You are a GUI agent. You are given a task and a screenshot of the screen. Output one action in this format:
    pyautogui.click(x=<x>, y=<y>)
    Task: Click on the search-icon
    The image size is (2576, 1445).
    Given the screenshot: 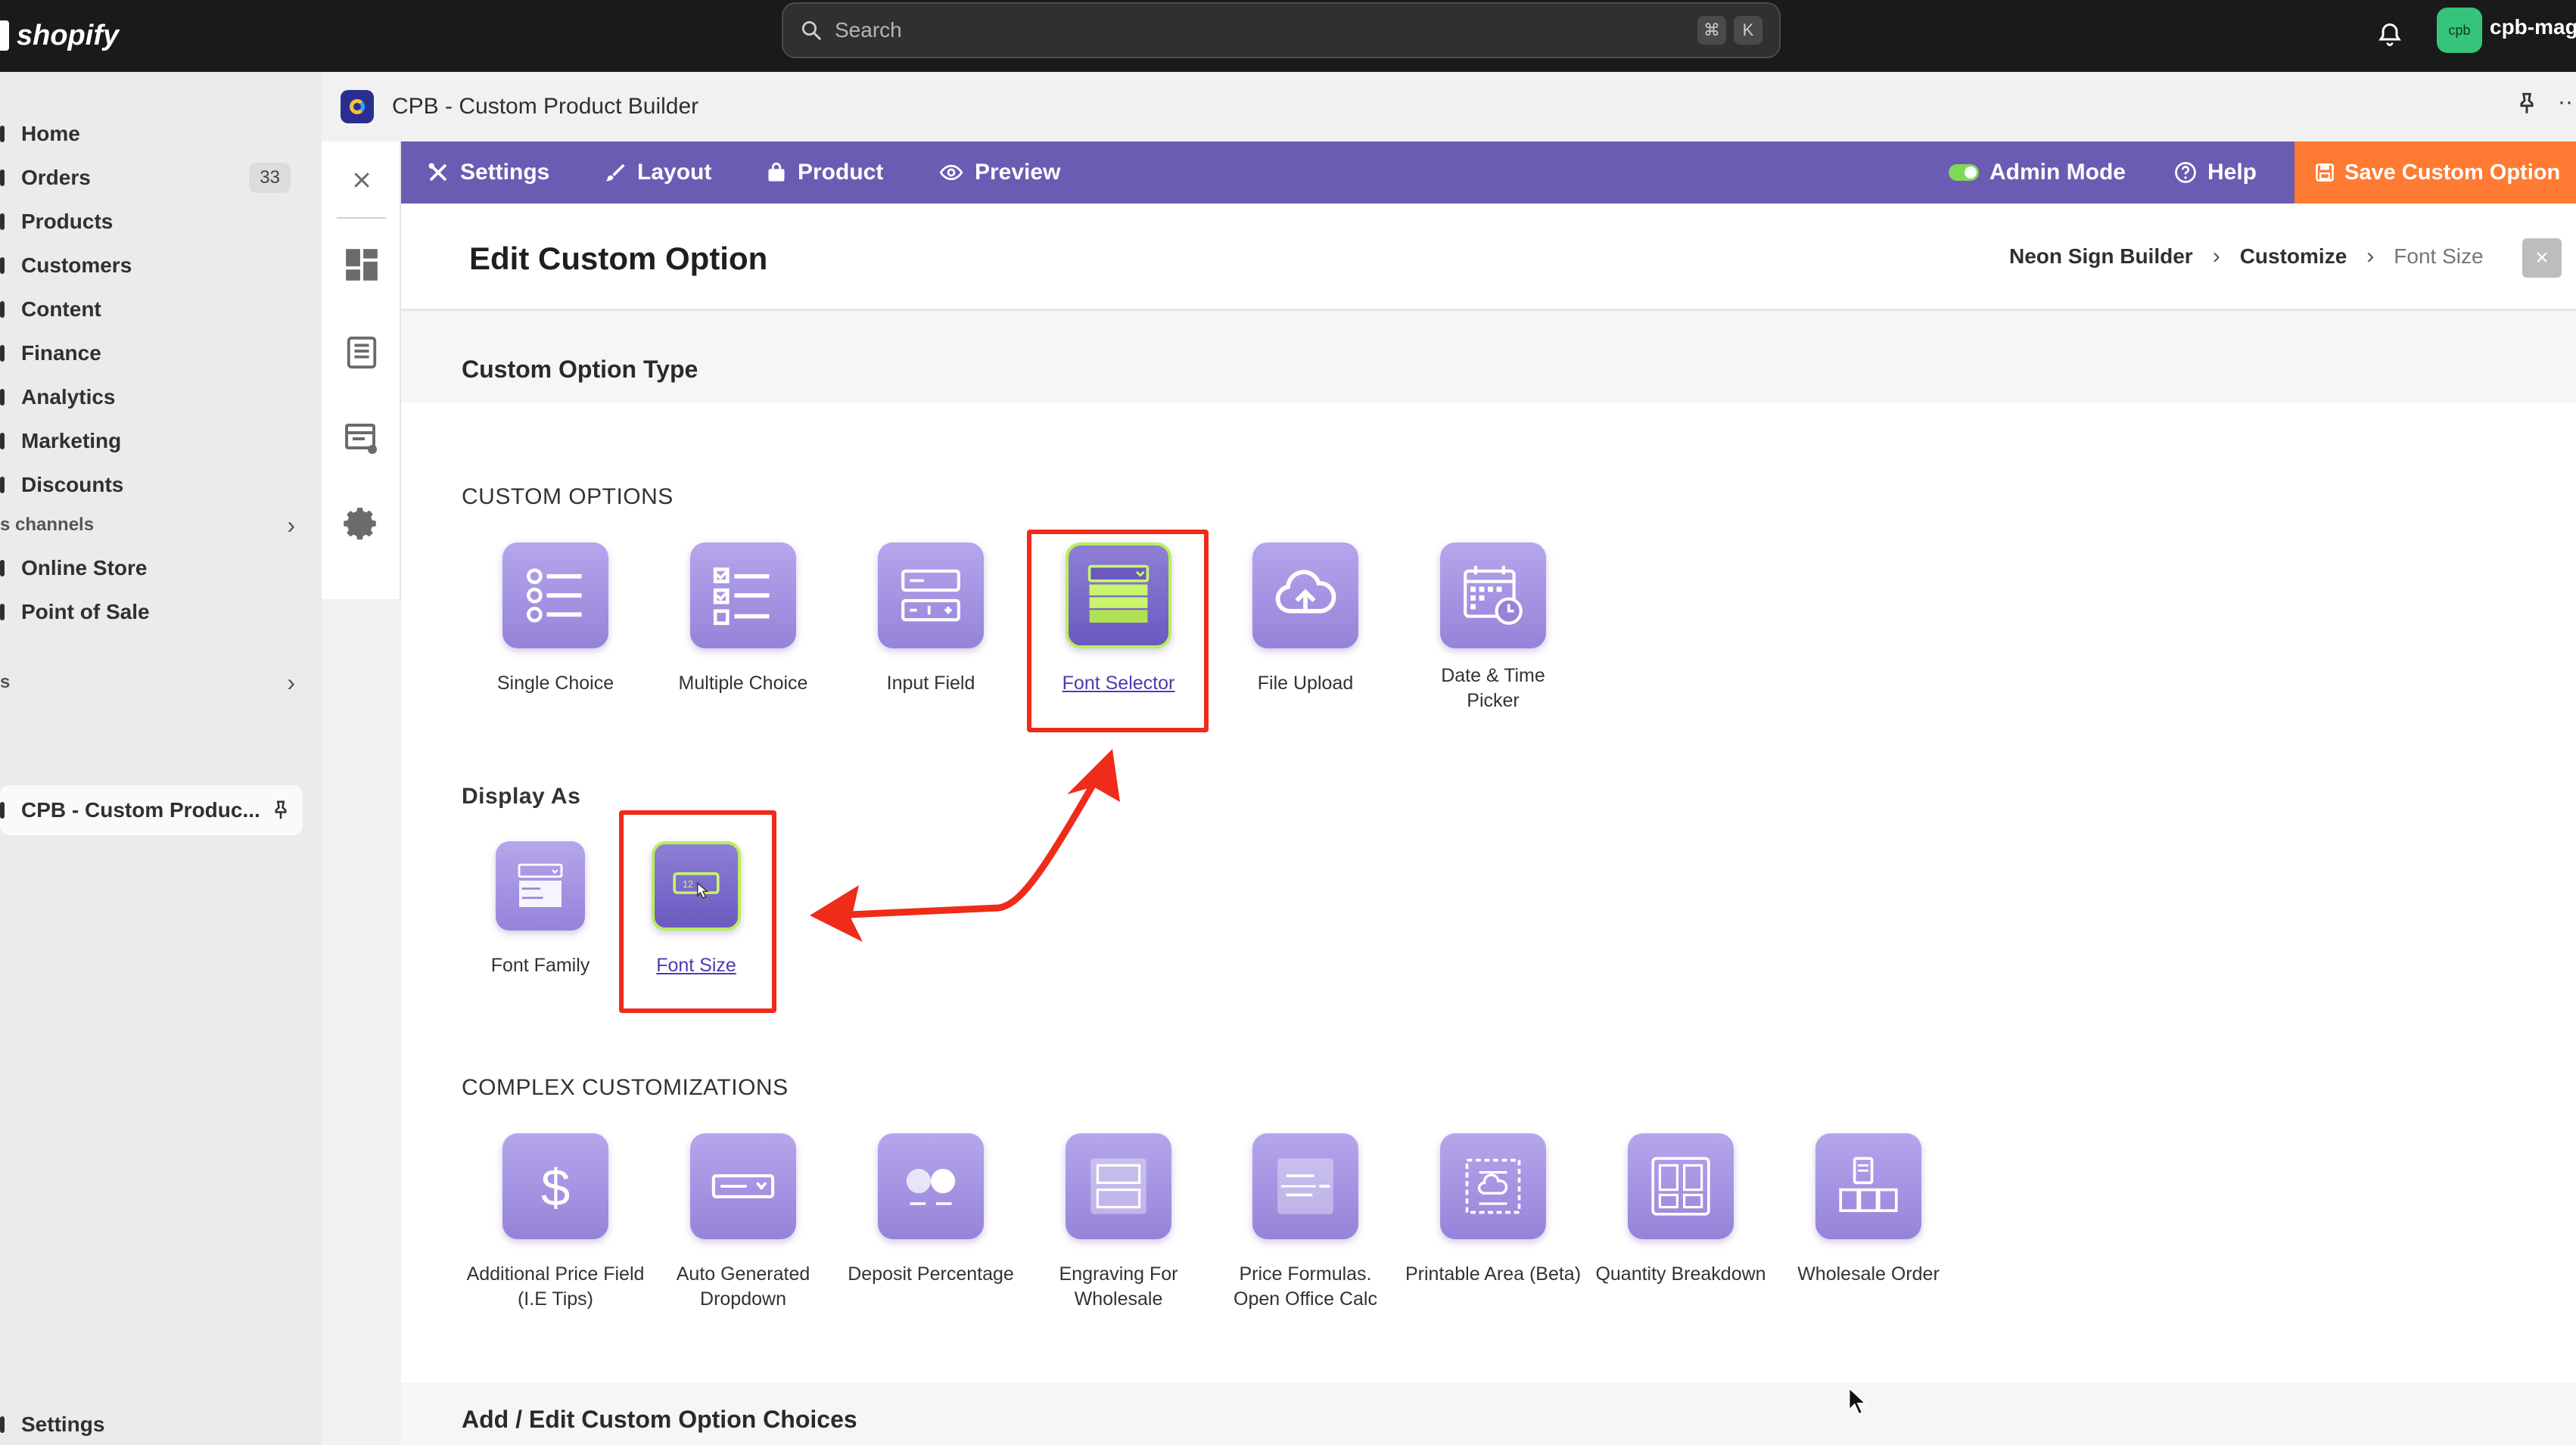 What is the action you would take?
    pyautogui.click(x=812, y=31)
    